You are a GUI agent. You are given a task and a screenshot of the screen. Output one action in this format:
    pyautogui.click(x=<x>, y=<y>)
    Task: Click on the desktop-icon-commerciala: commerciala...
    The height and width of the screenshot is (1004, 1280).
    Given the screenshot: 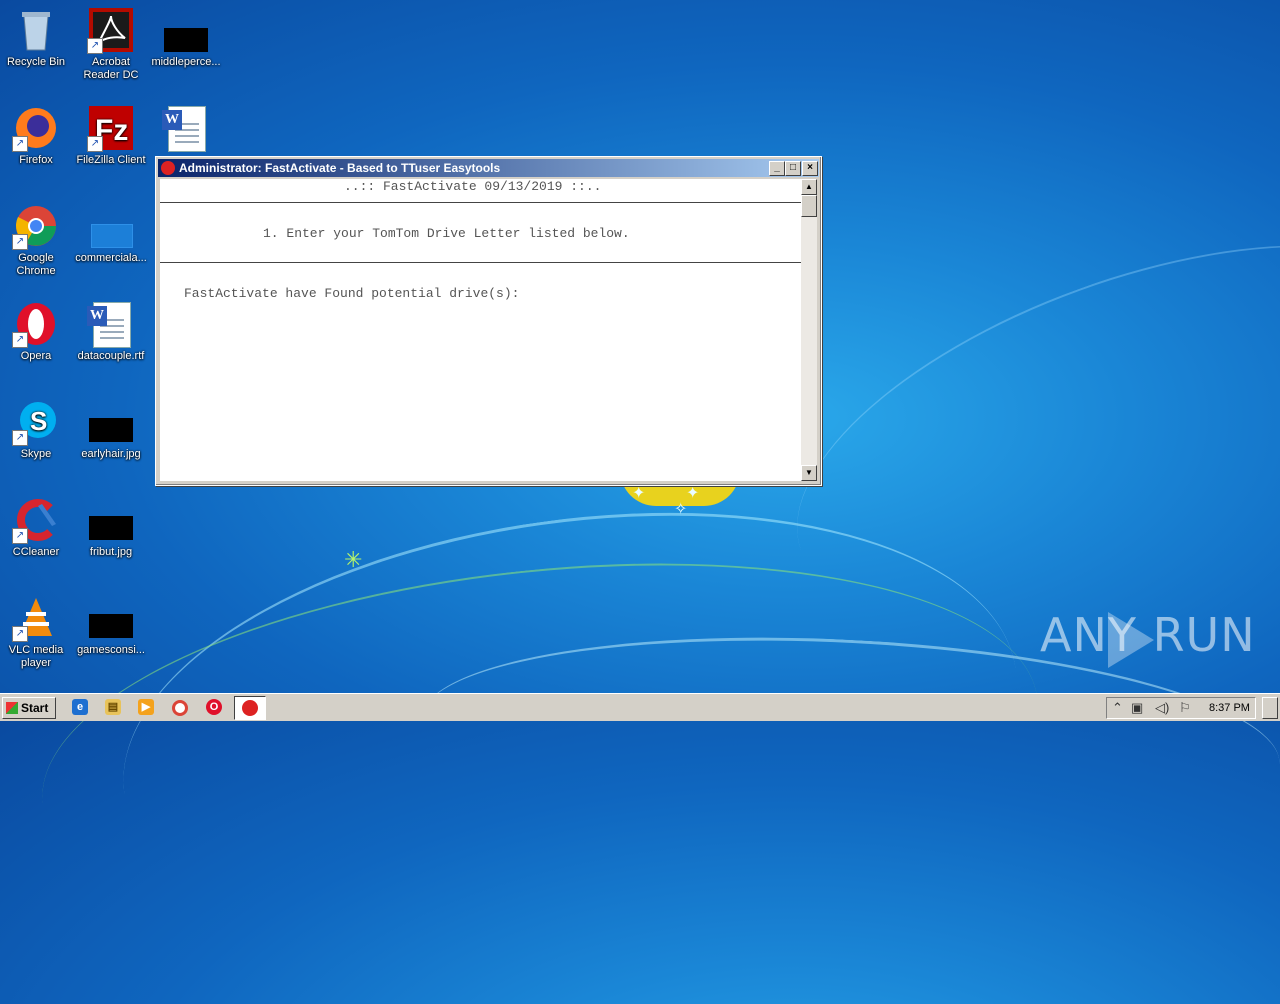 What is the action you would take?
    pyautogui.click(x=111, y=233)
    